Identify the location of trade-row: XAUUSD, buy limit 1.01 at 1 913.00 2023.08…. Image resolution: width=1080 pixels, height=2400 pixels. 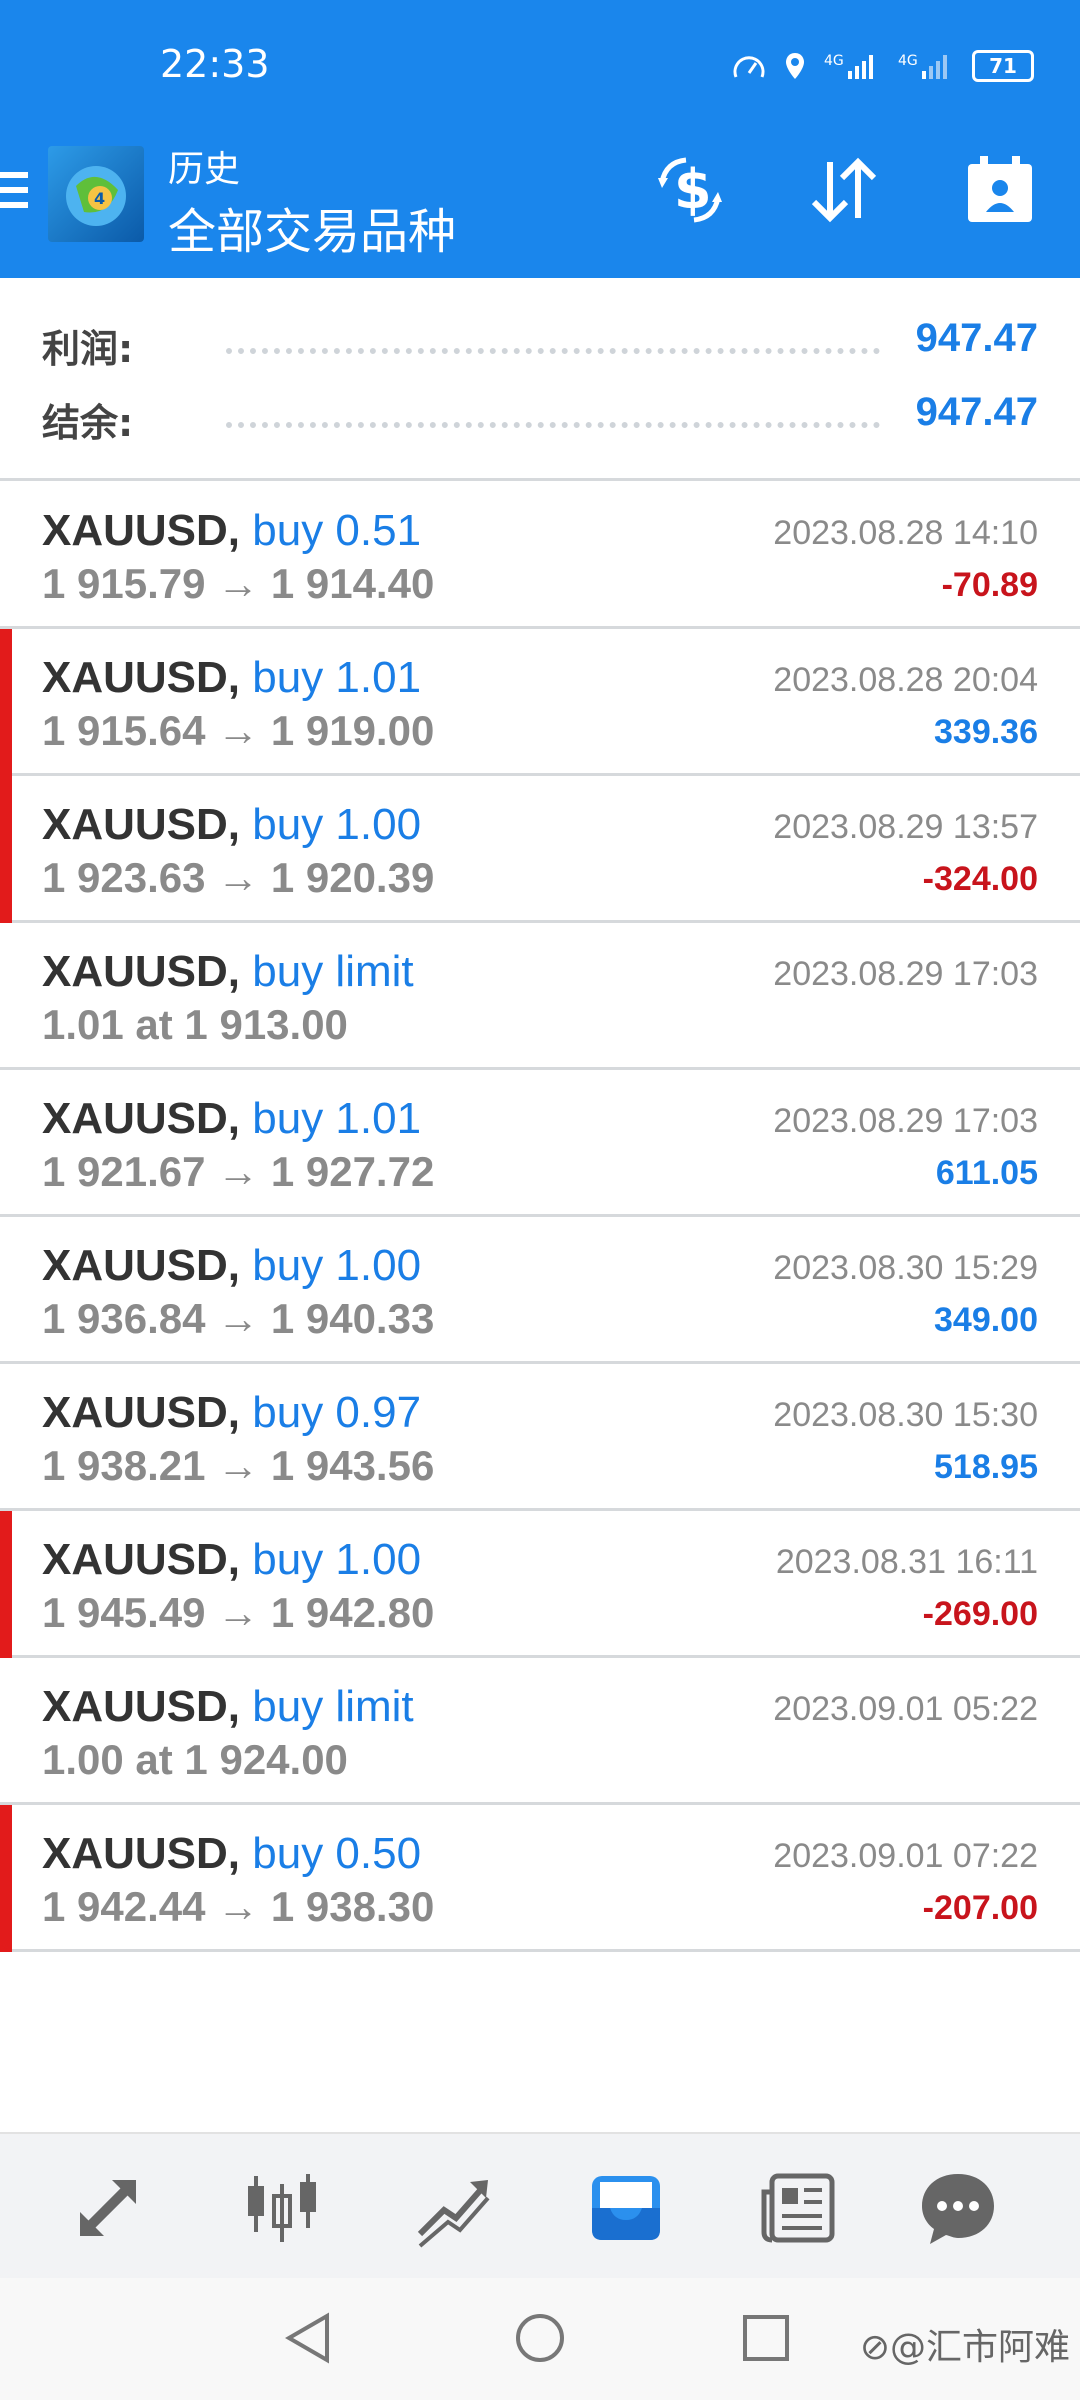
(540, 996).